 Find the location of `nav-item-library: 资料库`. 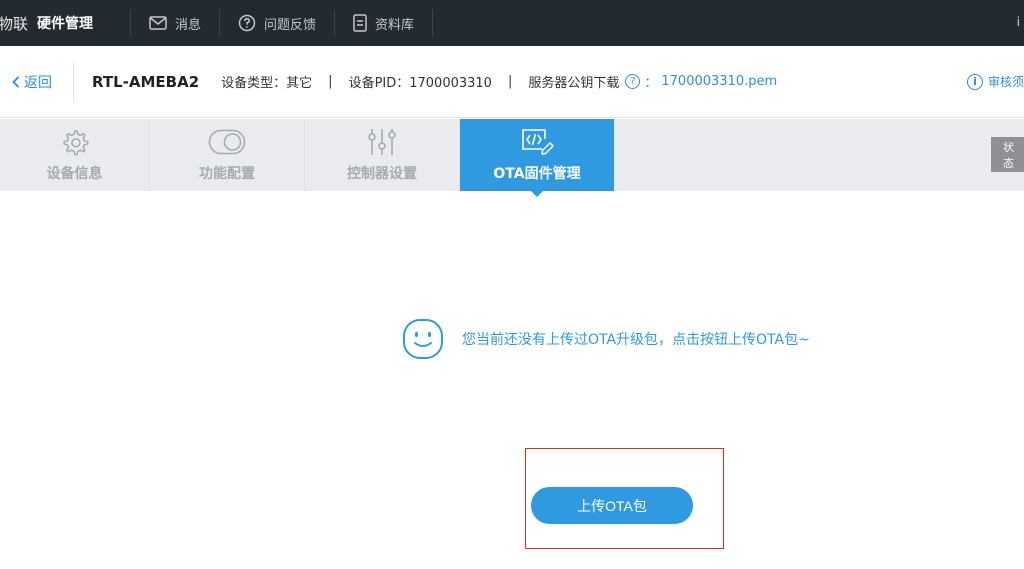

nav-item-library: 资料库 is located at coordinates (383, 23).